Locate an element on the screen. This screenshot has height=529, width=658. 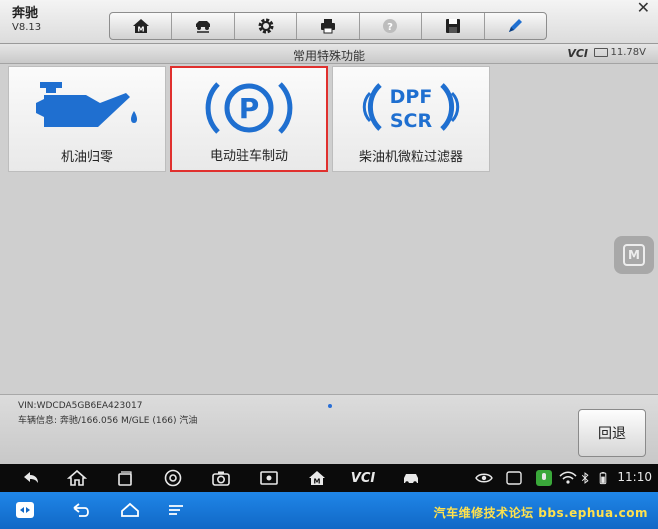
print-button is located at coordinates (328, 26).